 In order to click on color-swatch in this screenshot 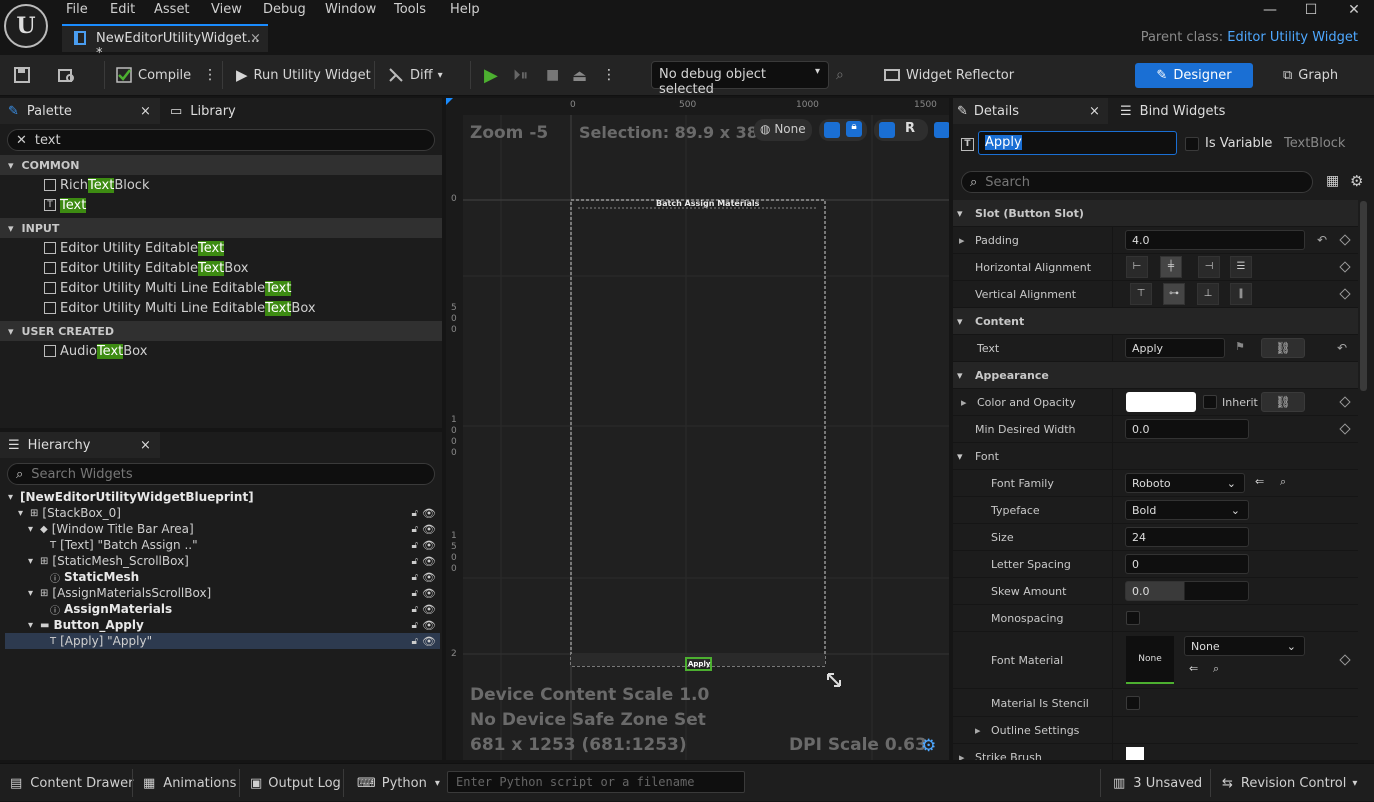, I will do `click(1161, 402)`.